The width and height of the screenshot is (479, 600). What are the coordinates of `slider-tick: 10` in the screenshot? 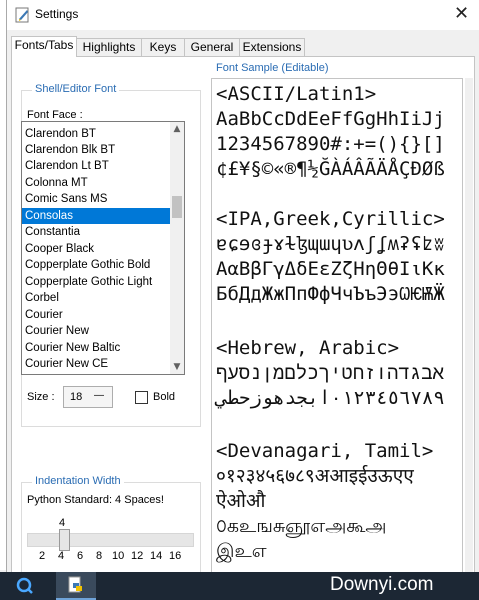 It's located at (118, 556).